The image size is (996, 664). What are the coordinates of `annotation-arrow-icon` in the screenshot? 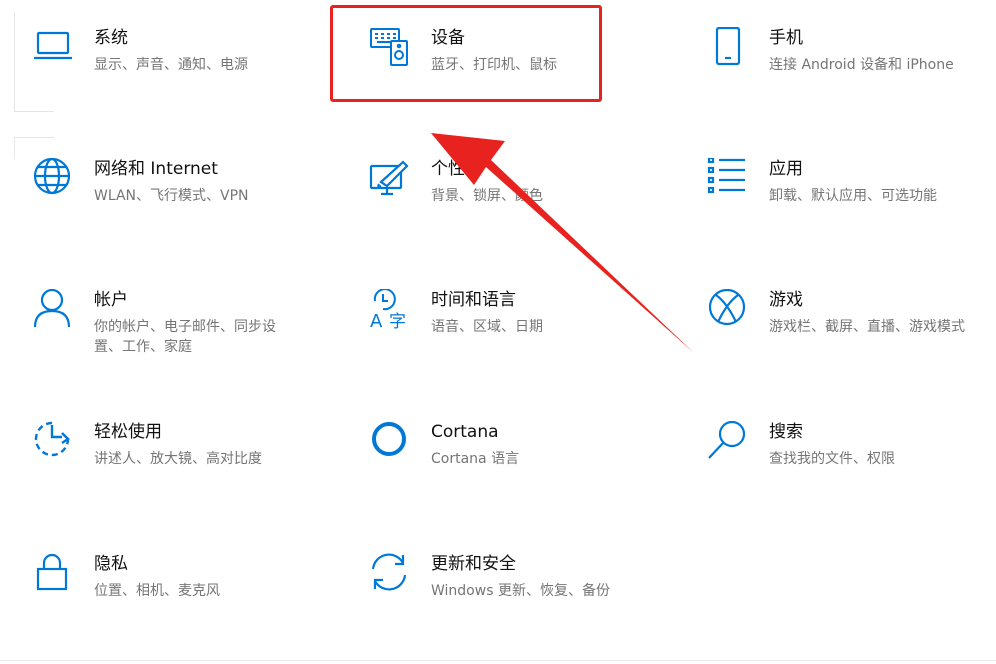 It's located at (562, 243).